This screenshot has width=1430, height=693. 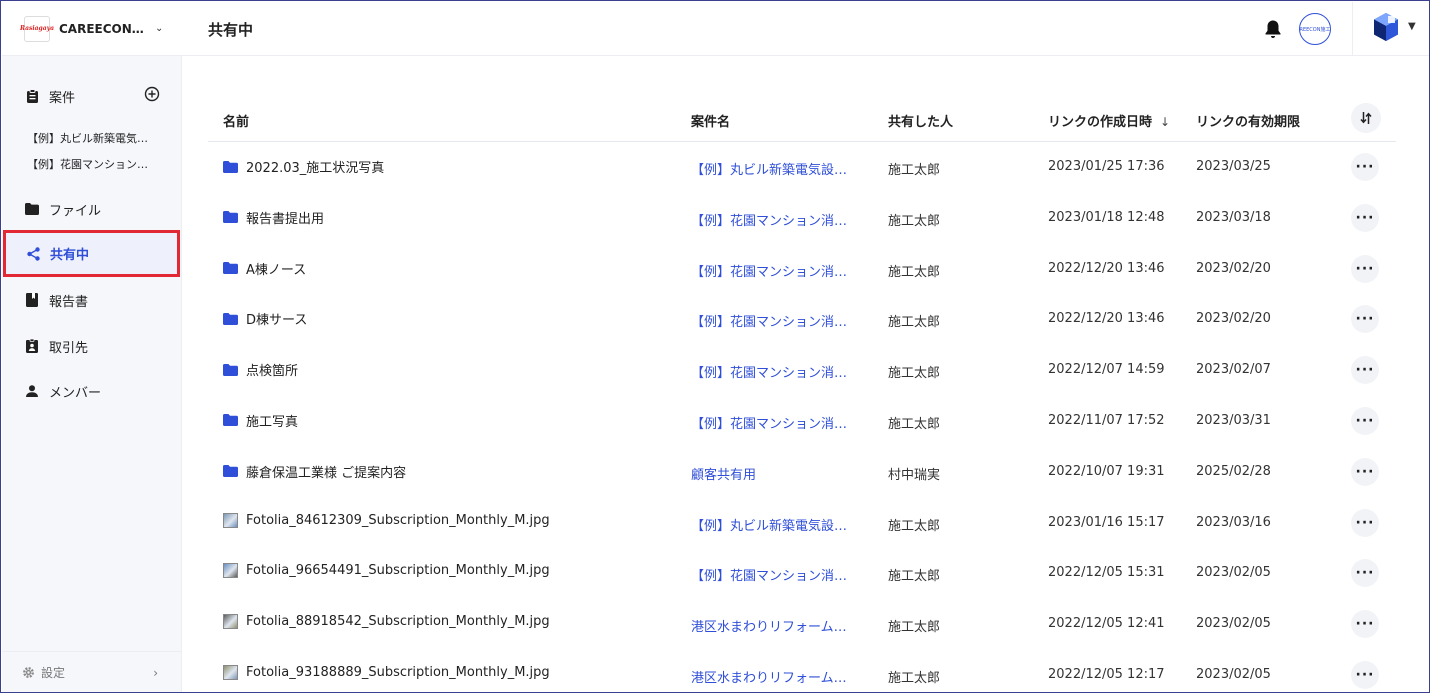 What do you see at coordinates (260, 369) in the screenshot?
I see `file-name-cell: 点検箇所` at bounding box center [260, 369].